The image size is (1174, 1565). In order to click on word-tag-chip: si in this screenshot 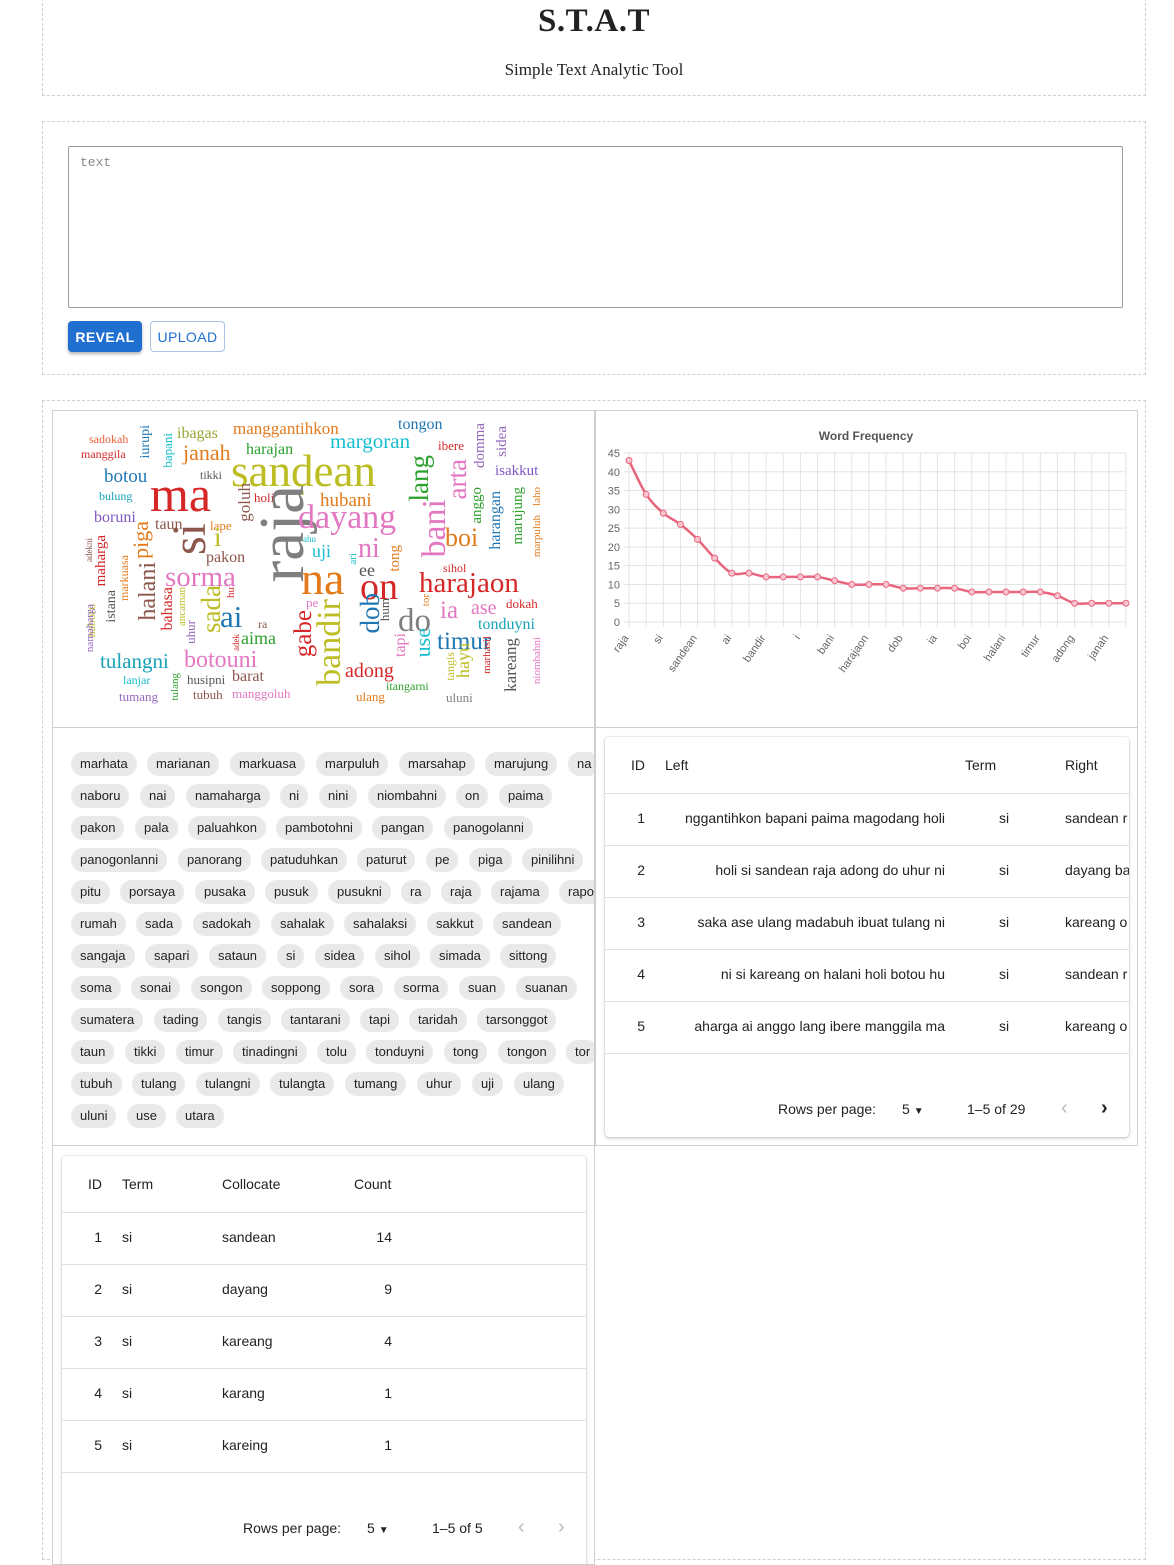, I will do `click(291, 956)`.